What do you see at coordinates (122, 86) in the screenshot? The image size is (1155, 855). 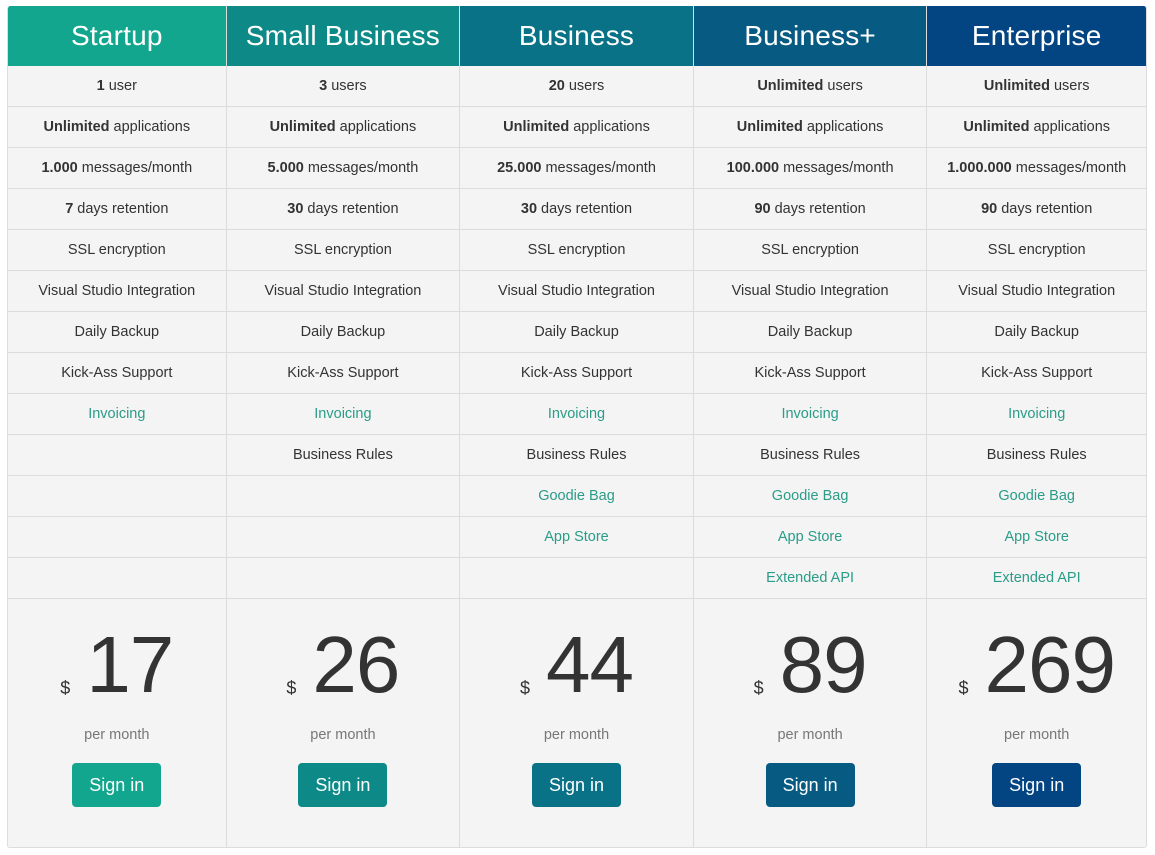 I see `feature-label: user` at bounding box center [122, 86].